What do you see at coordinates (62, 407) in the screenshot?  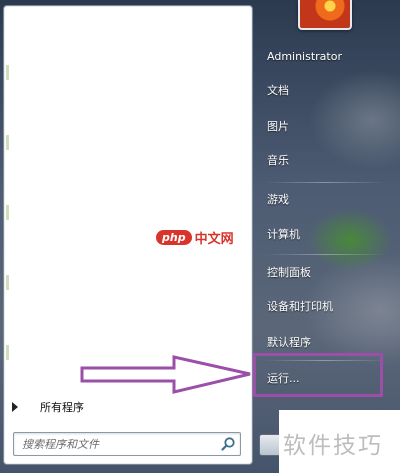 I see `all-programs-label: 所有程序` at bounding box center [62, 407].